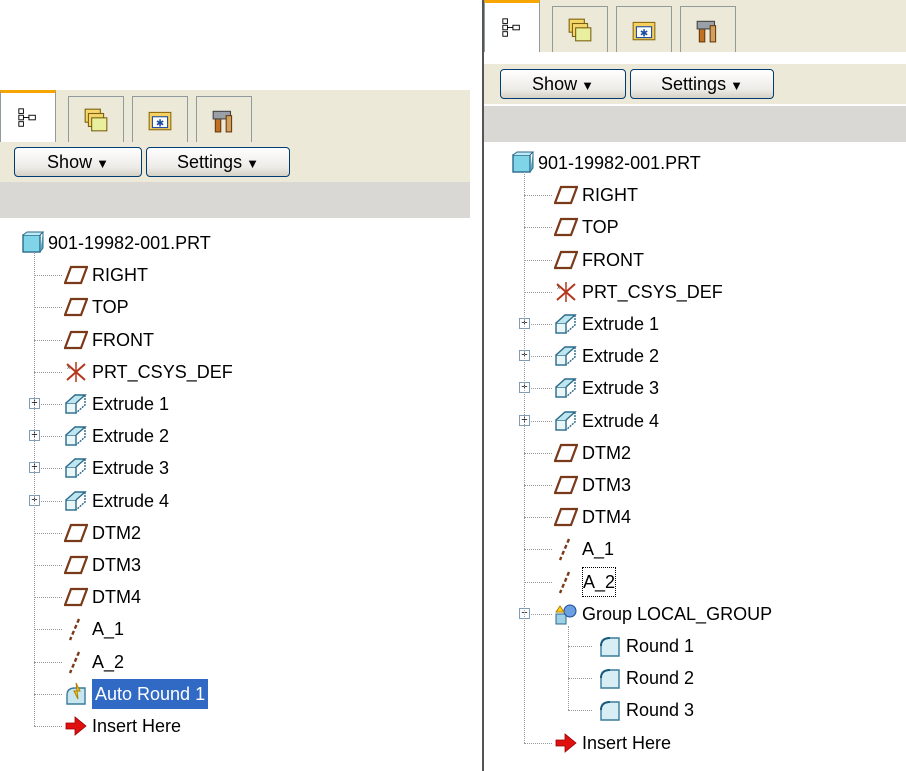 This screenshot has height=771, width=906. What do you see at coordinates (610, 710) in the screenshot?
I see `round-icon` at bounding box center [610, 710].